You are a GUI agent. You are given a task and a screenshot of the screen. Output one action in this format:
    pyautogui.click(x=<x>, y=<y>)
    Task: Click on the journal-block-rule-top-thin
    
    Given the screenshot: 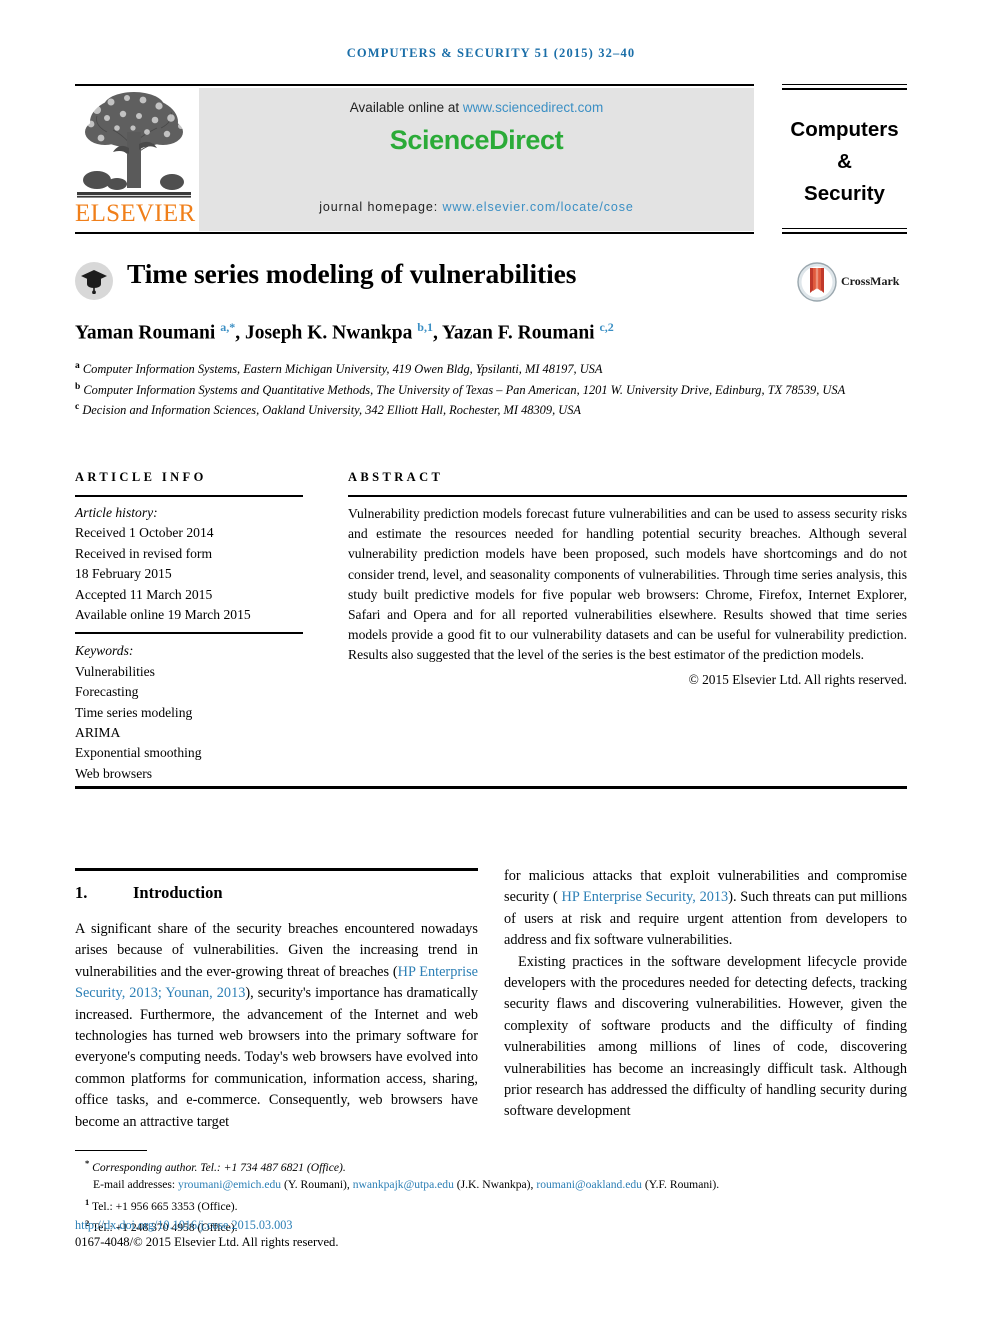 What is the action you would take?
    pyautogui.click(x=844, y=84)
    